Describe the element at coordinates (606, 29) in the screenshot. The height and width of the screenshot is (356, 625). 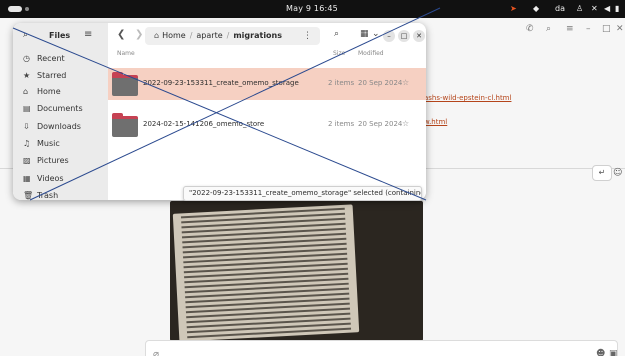
I see `maximize-icon: □` at that location.